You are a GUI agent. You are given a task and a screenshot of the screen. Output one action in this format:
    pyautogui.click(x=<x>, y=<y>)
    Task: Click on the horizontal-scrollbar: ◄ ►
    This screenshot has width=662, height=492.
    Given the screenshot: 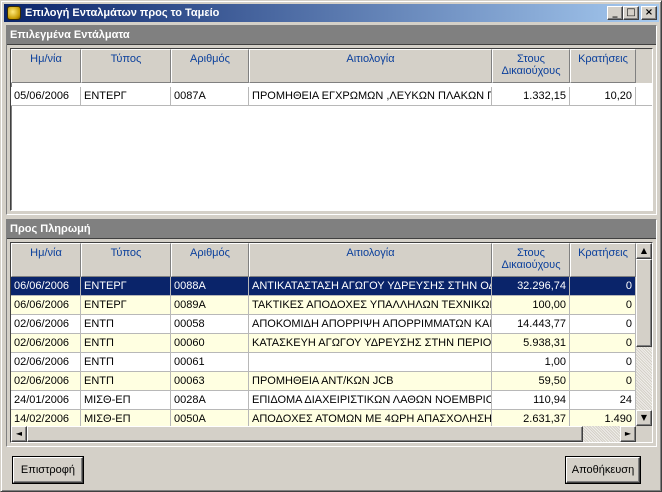 What is the action you would take?
    pyautogui.click(x=323, y=434)
    